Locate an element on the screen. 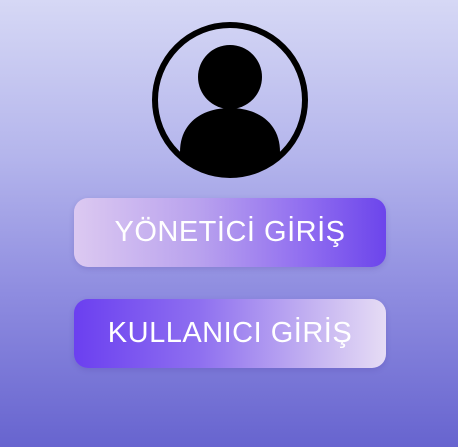  avatar-head is located at coordinates (230, 77).